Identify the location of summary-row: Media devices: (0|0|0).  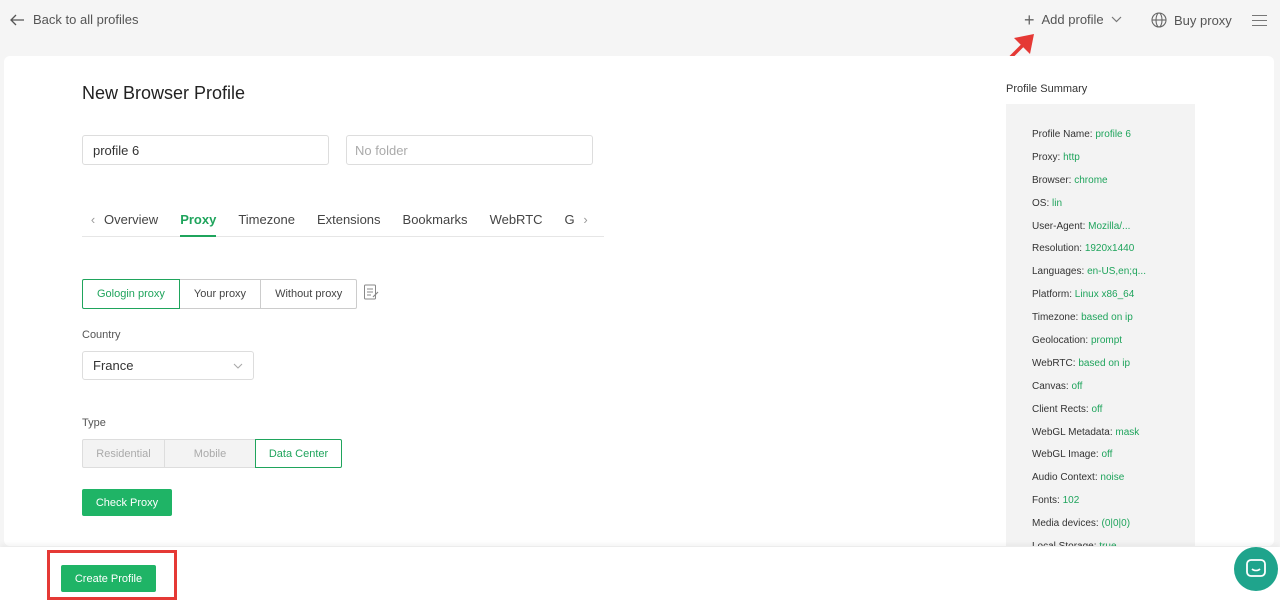
(1081, 524).